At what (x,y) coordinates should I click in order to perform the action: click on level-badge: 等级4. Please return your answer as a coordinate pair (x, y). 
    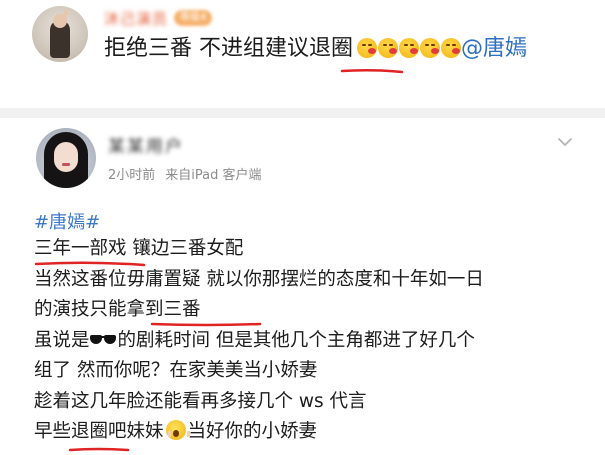
    Looking at the image, I should click on (193, 18).